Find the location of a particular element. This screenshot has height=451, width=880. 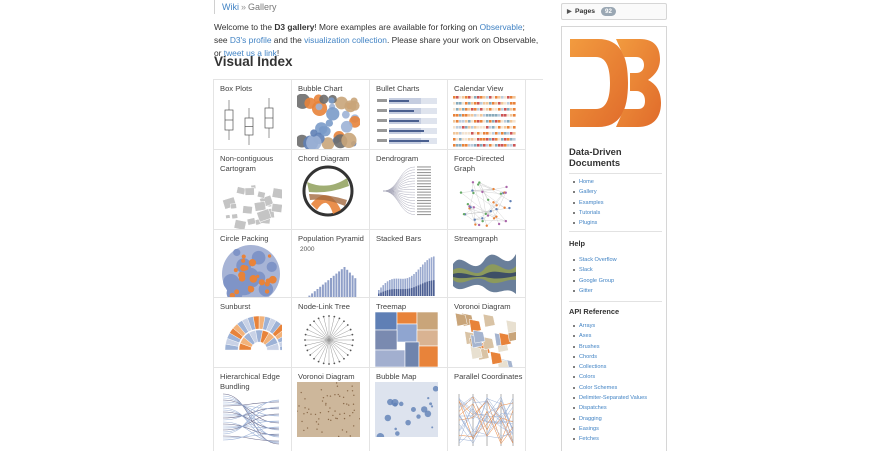

gallery-item-treemap: Treemap is located at coordinates (409, 333).